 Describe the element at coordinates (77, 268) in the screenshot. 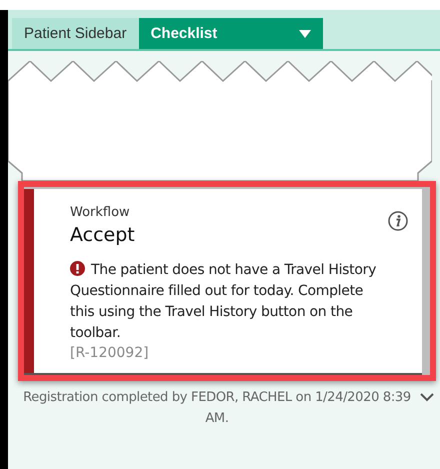

I see `exclamation-icon` at that location.